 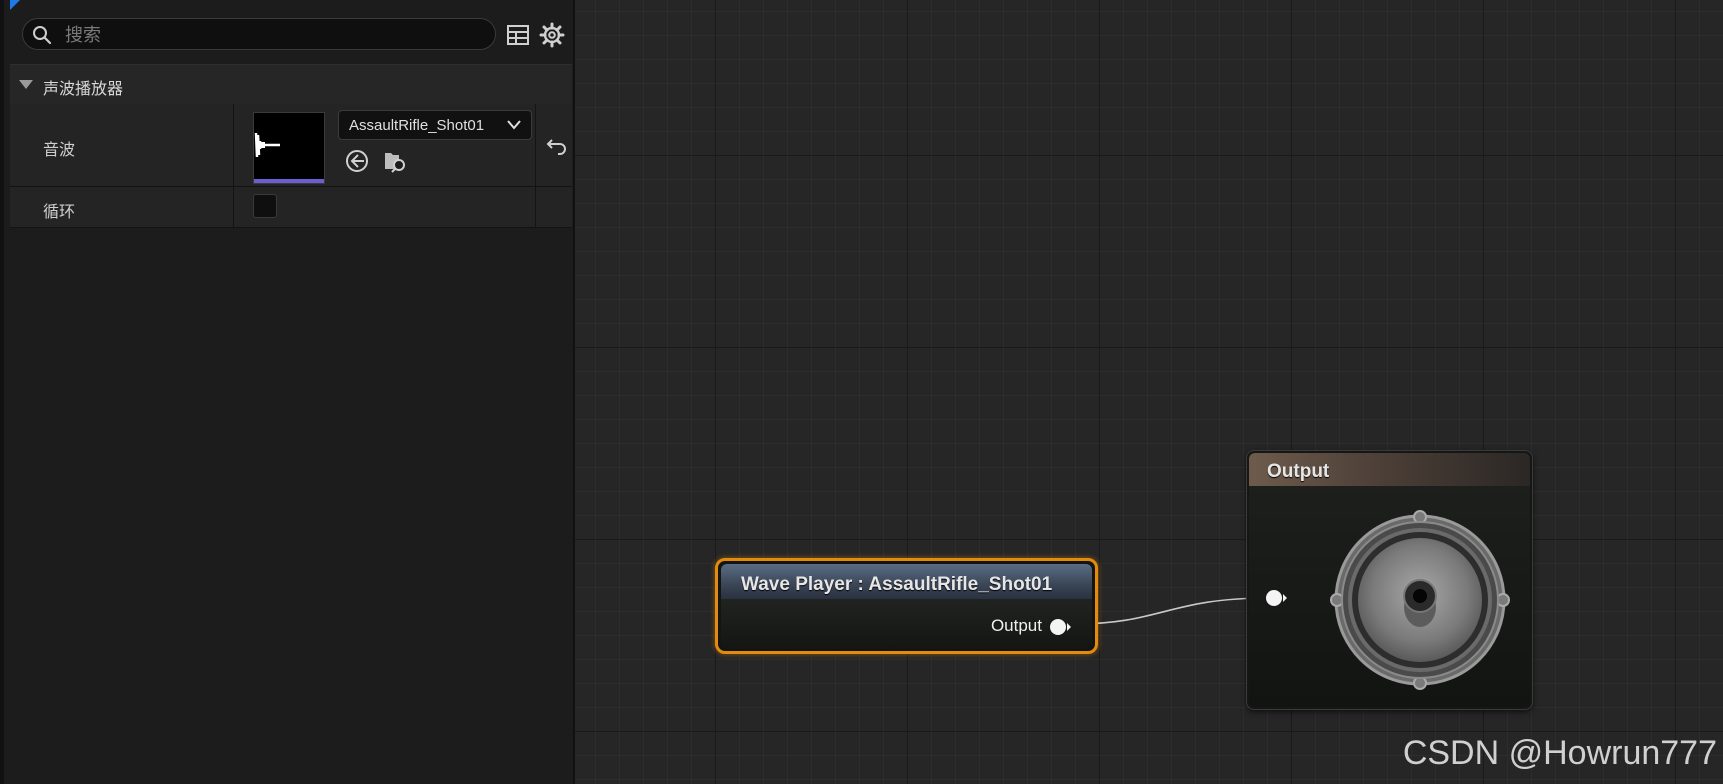 I want to click on watermark: CSDN @Howrun777, so click(x=1559, y=753).